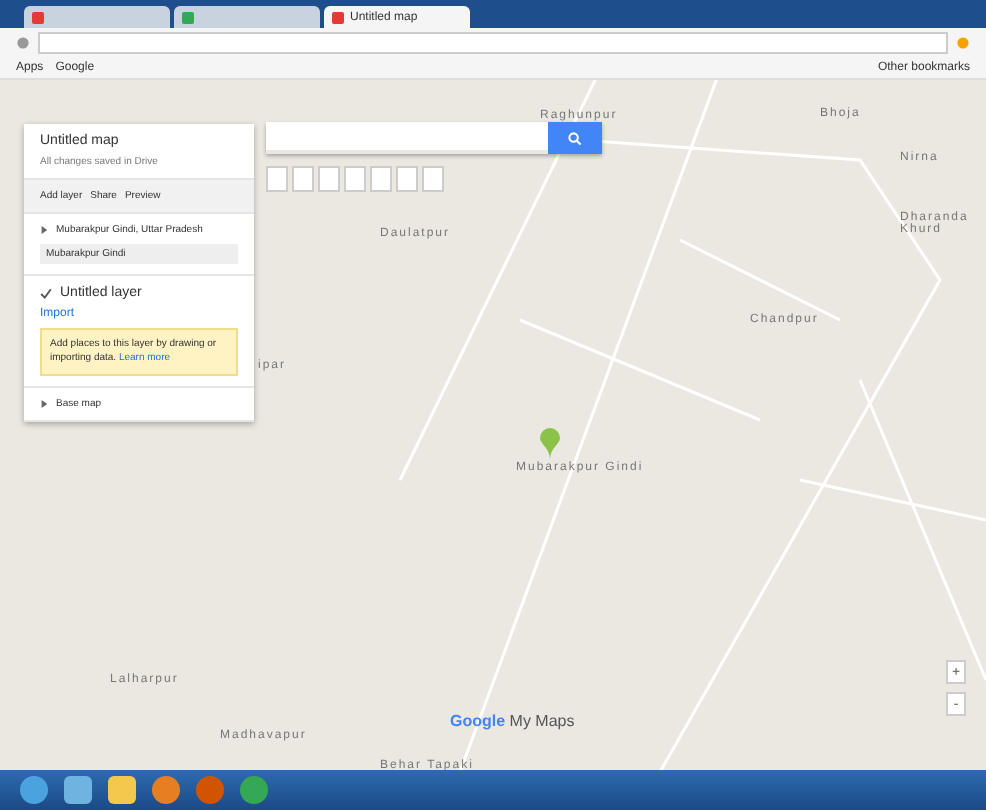  What do you see at coordinates (23, 42) in the screenshot?
I see `reload-icon` at bounding box center [23, 42].